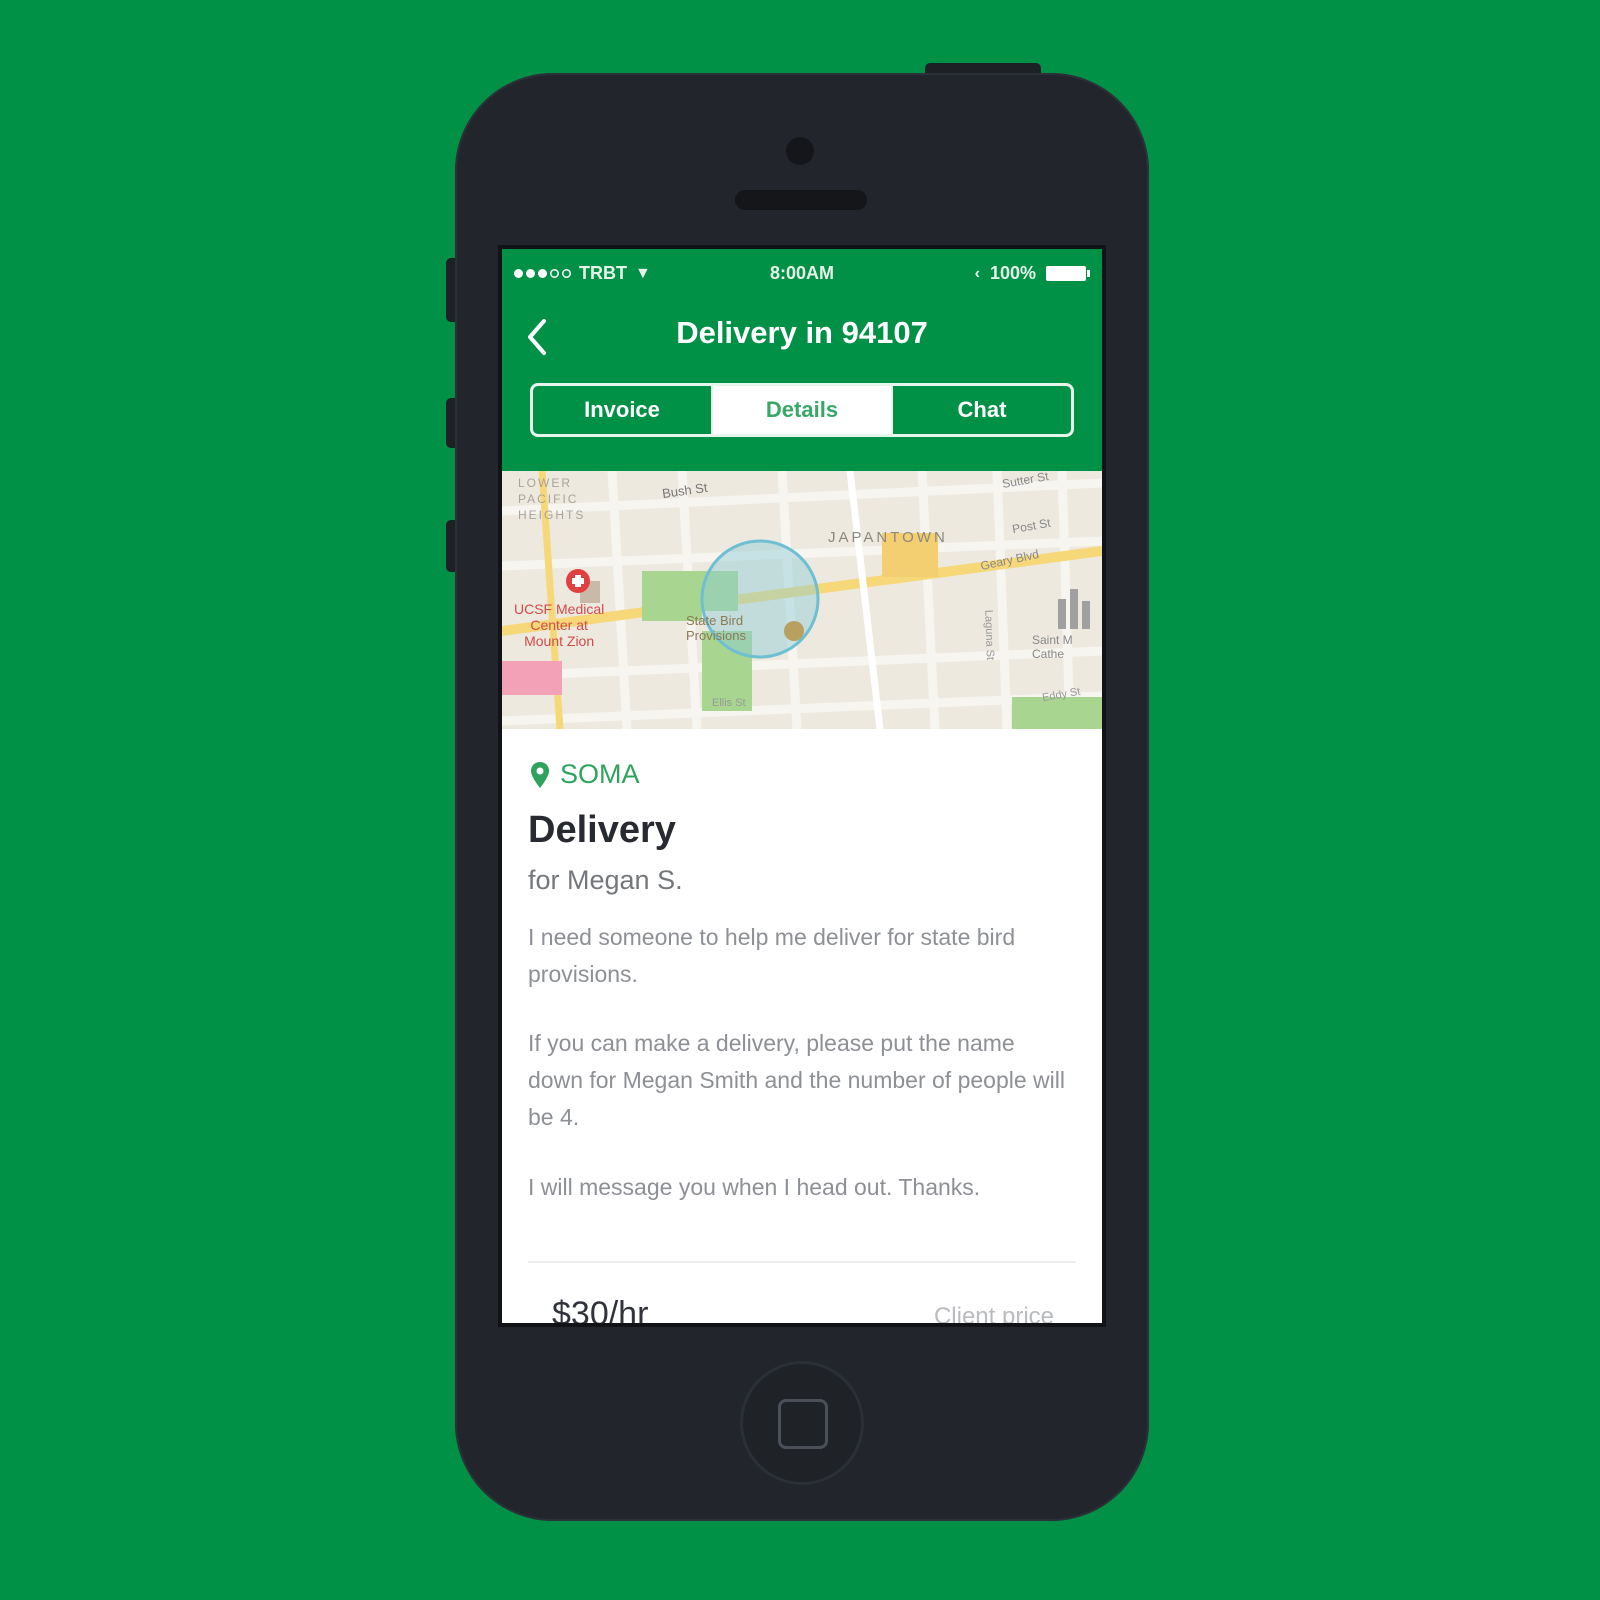 Image resolution: width=1600 pixels, height=1600 pixels. What do you see at coordinates (800, 151) in the screenshot?
I see `front-camera` at bounding box center [800, 151].